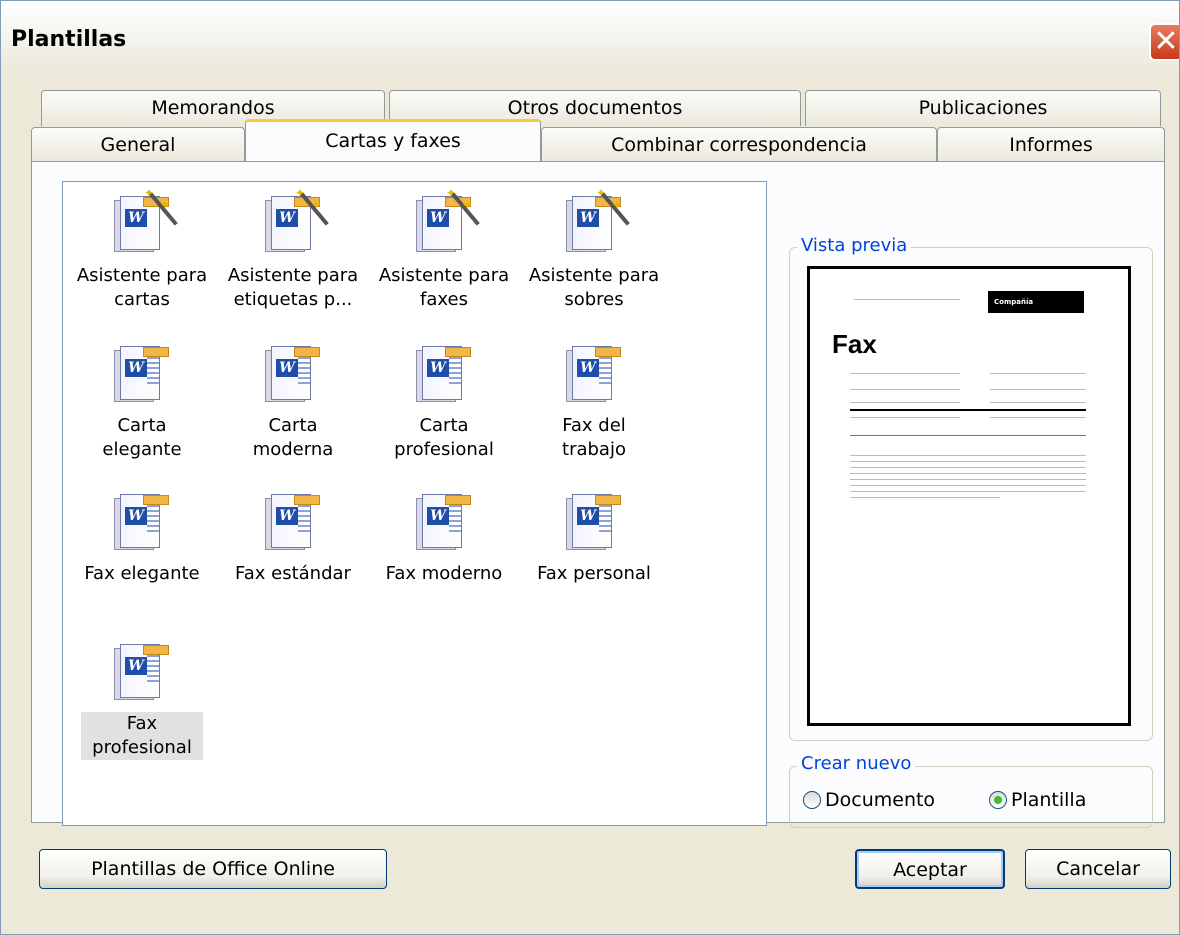 This screenshot has height=935, width=1180. I want to click on template-item-asistente-sobres: W ✦ ✦ Asistente para sobres, so click(594, 249).